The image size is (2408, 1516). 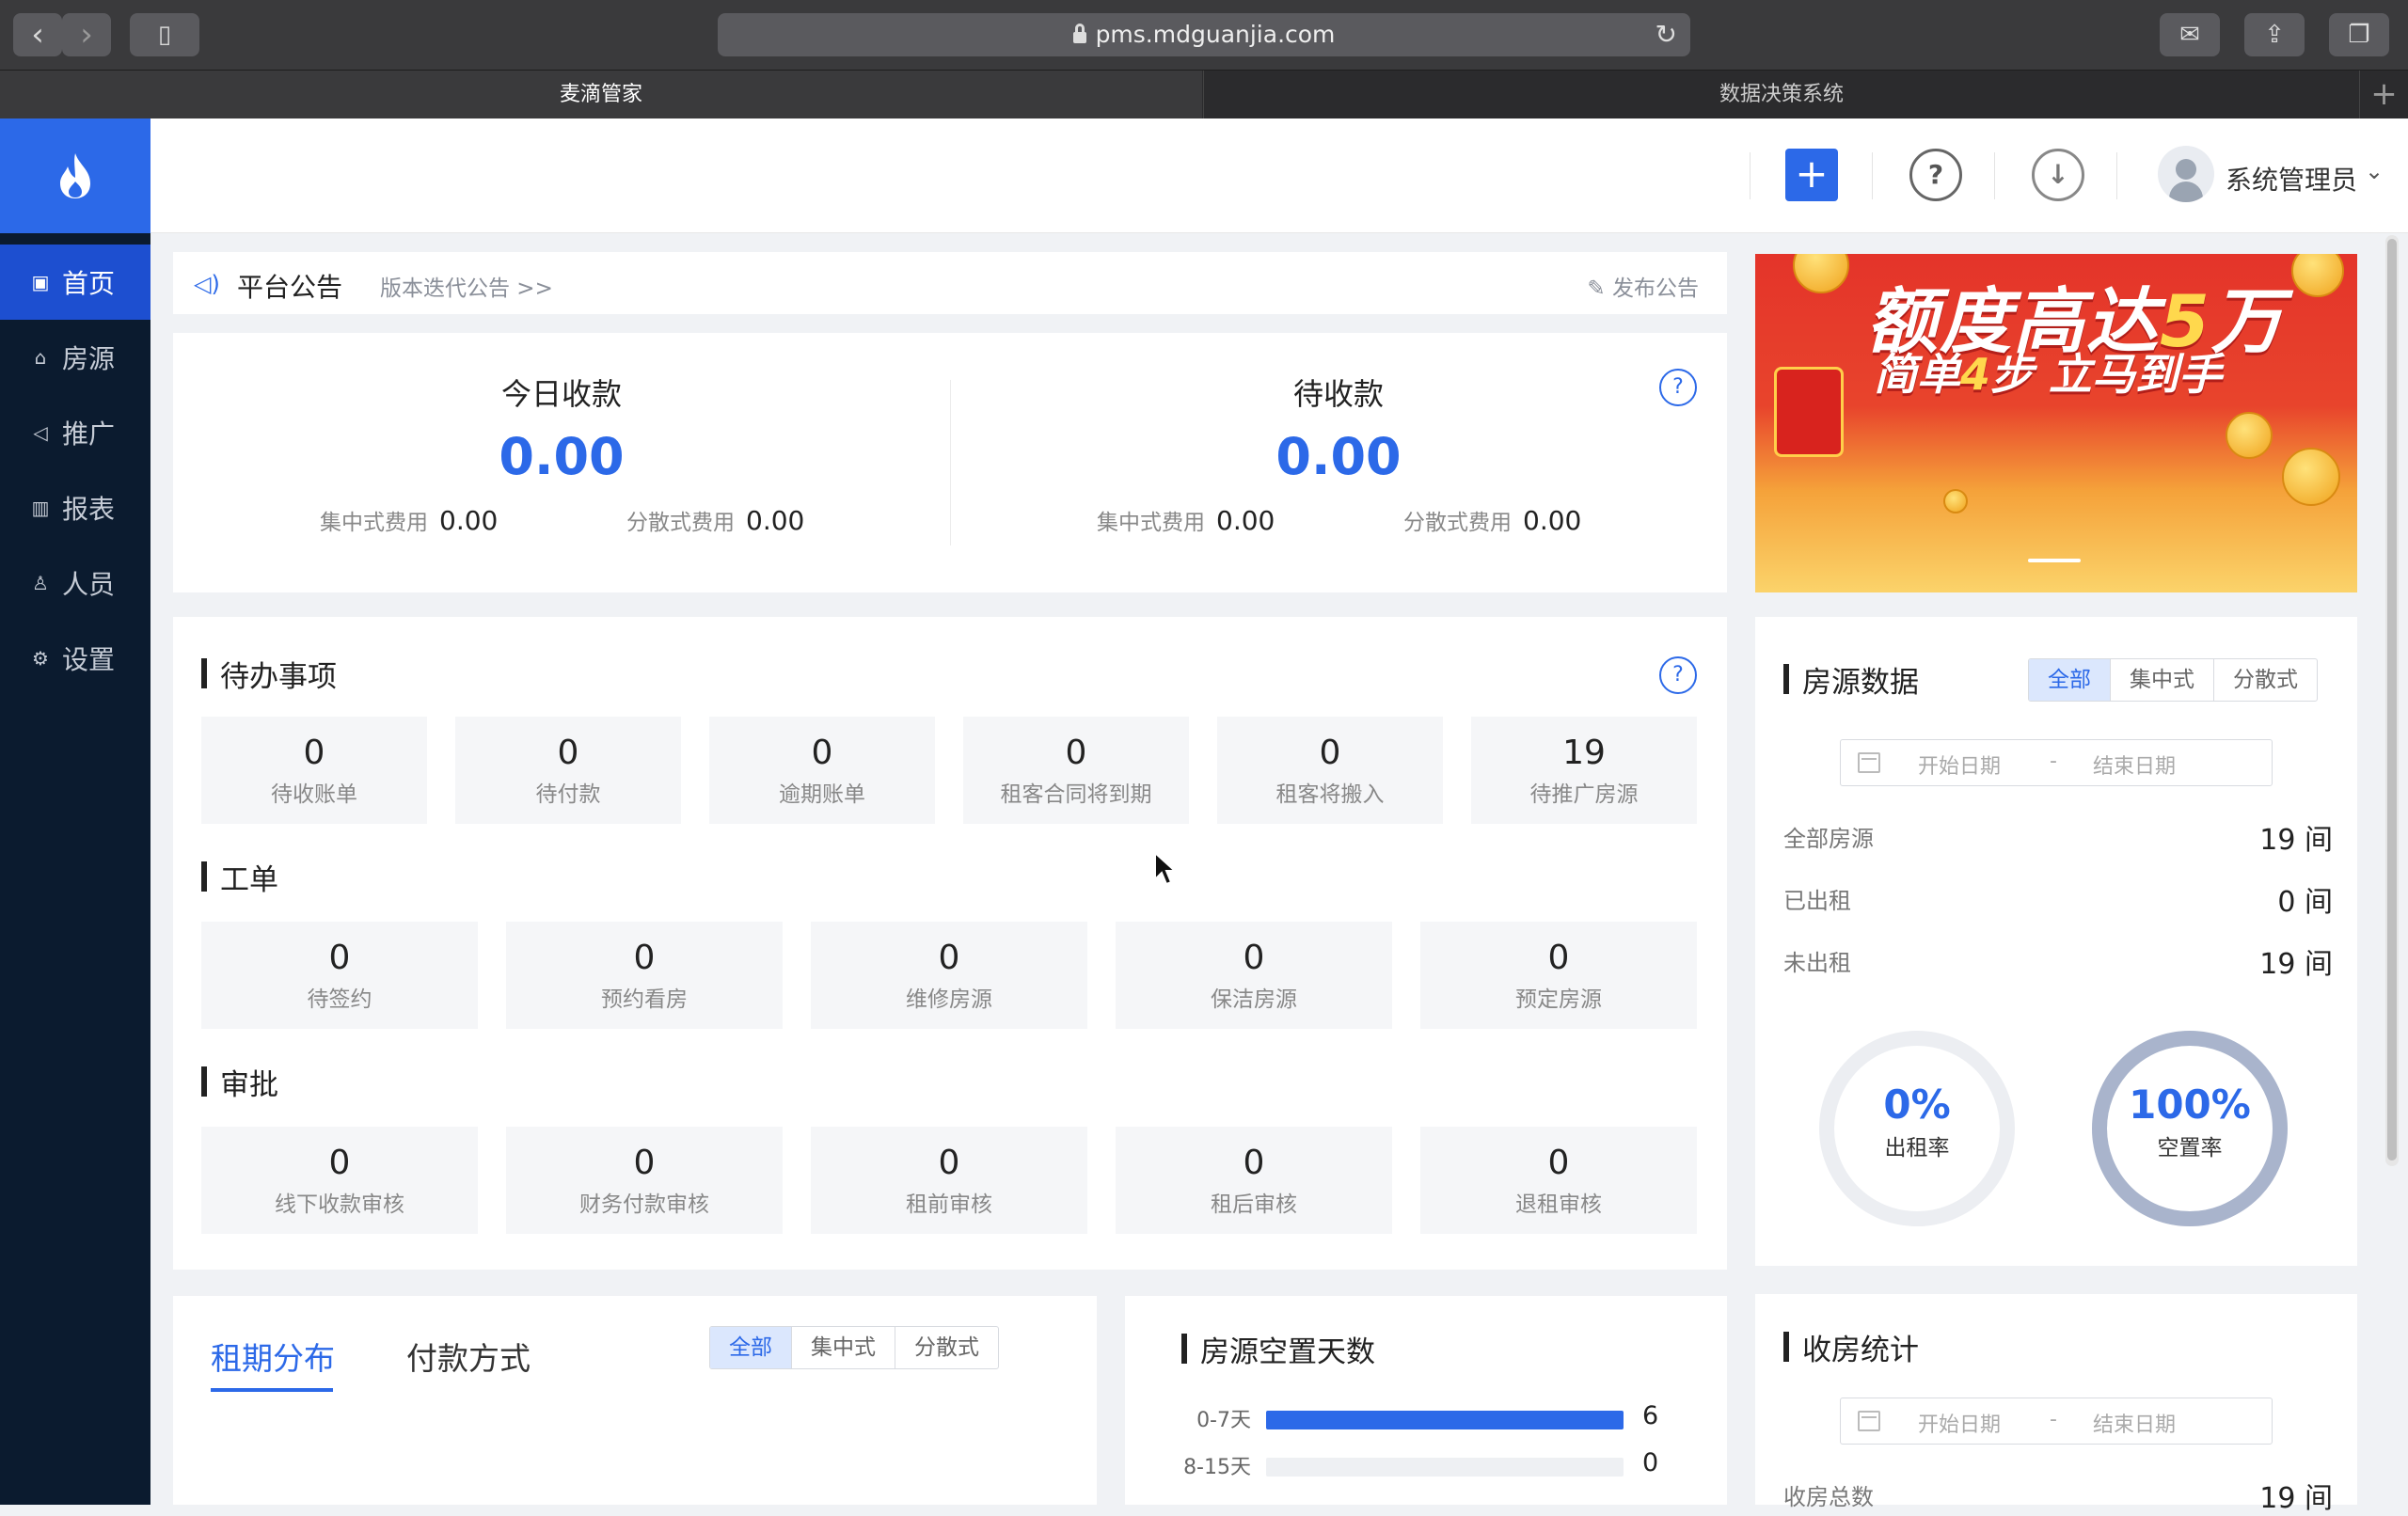 What do you see at coordinates (467, 286) in the screenshot?
I see `version-notice-link: 版本迭代公告 >>` at bounding box center [467, 286].